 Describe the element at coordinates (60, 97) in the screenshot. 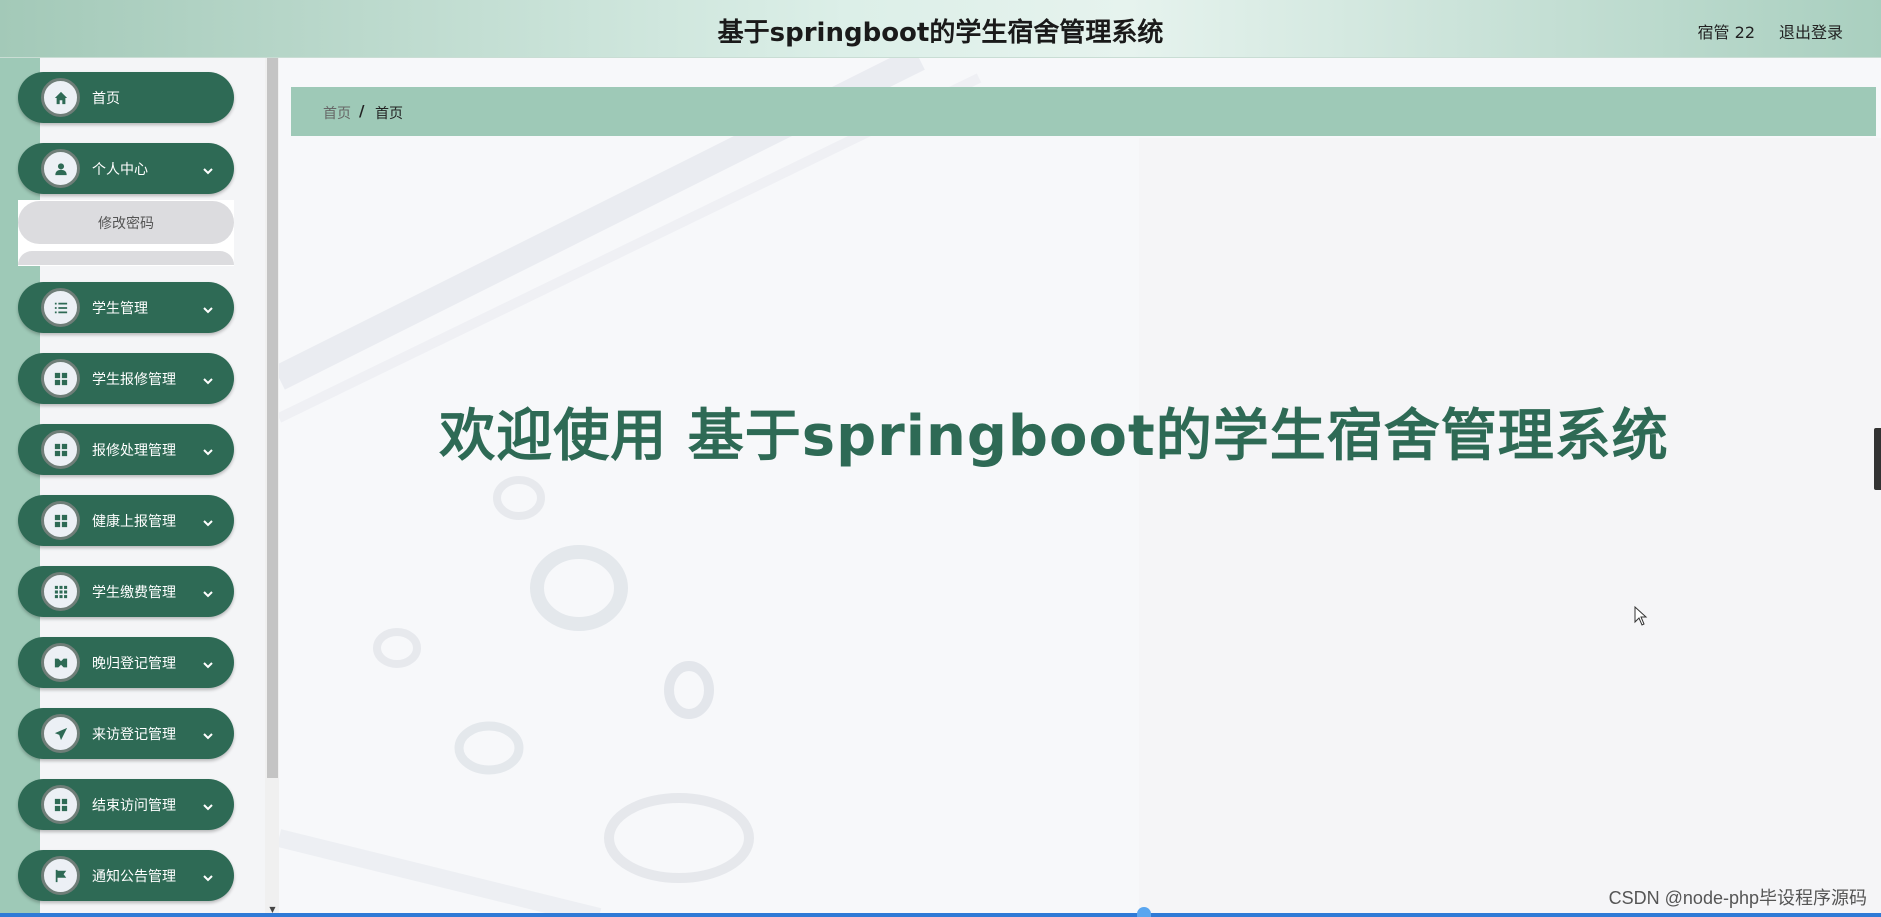

I see `home-icon` at that location.